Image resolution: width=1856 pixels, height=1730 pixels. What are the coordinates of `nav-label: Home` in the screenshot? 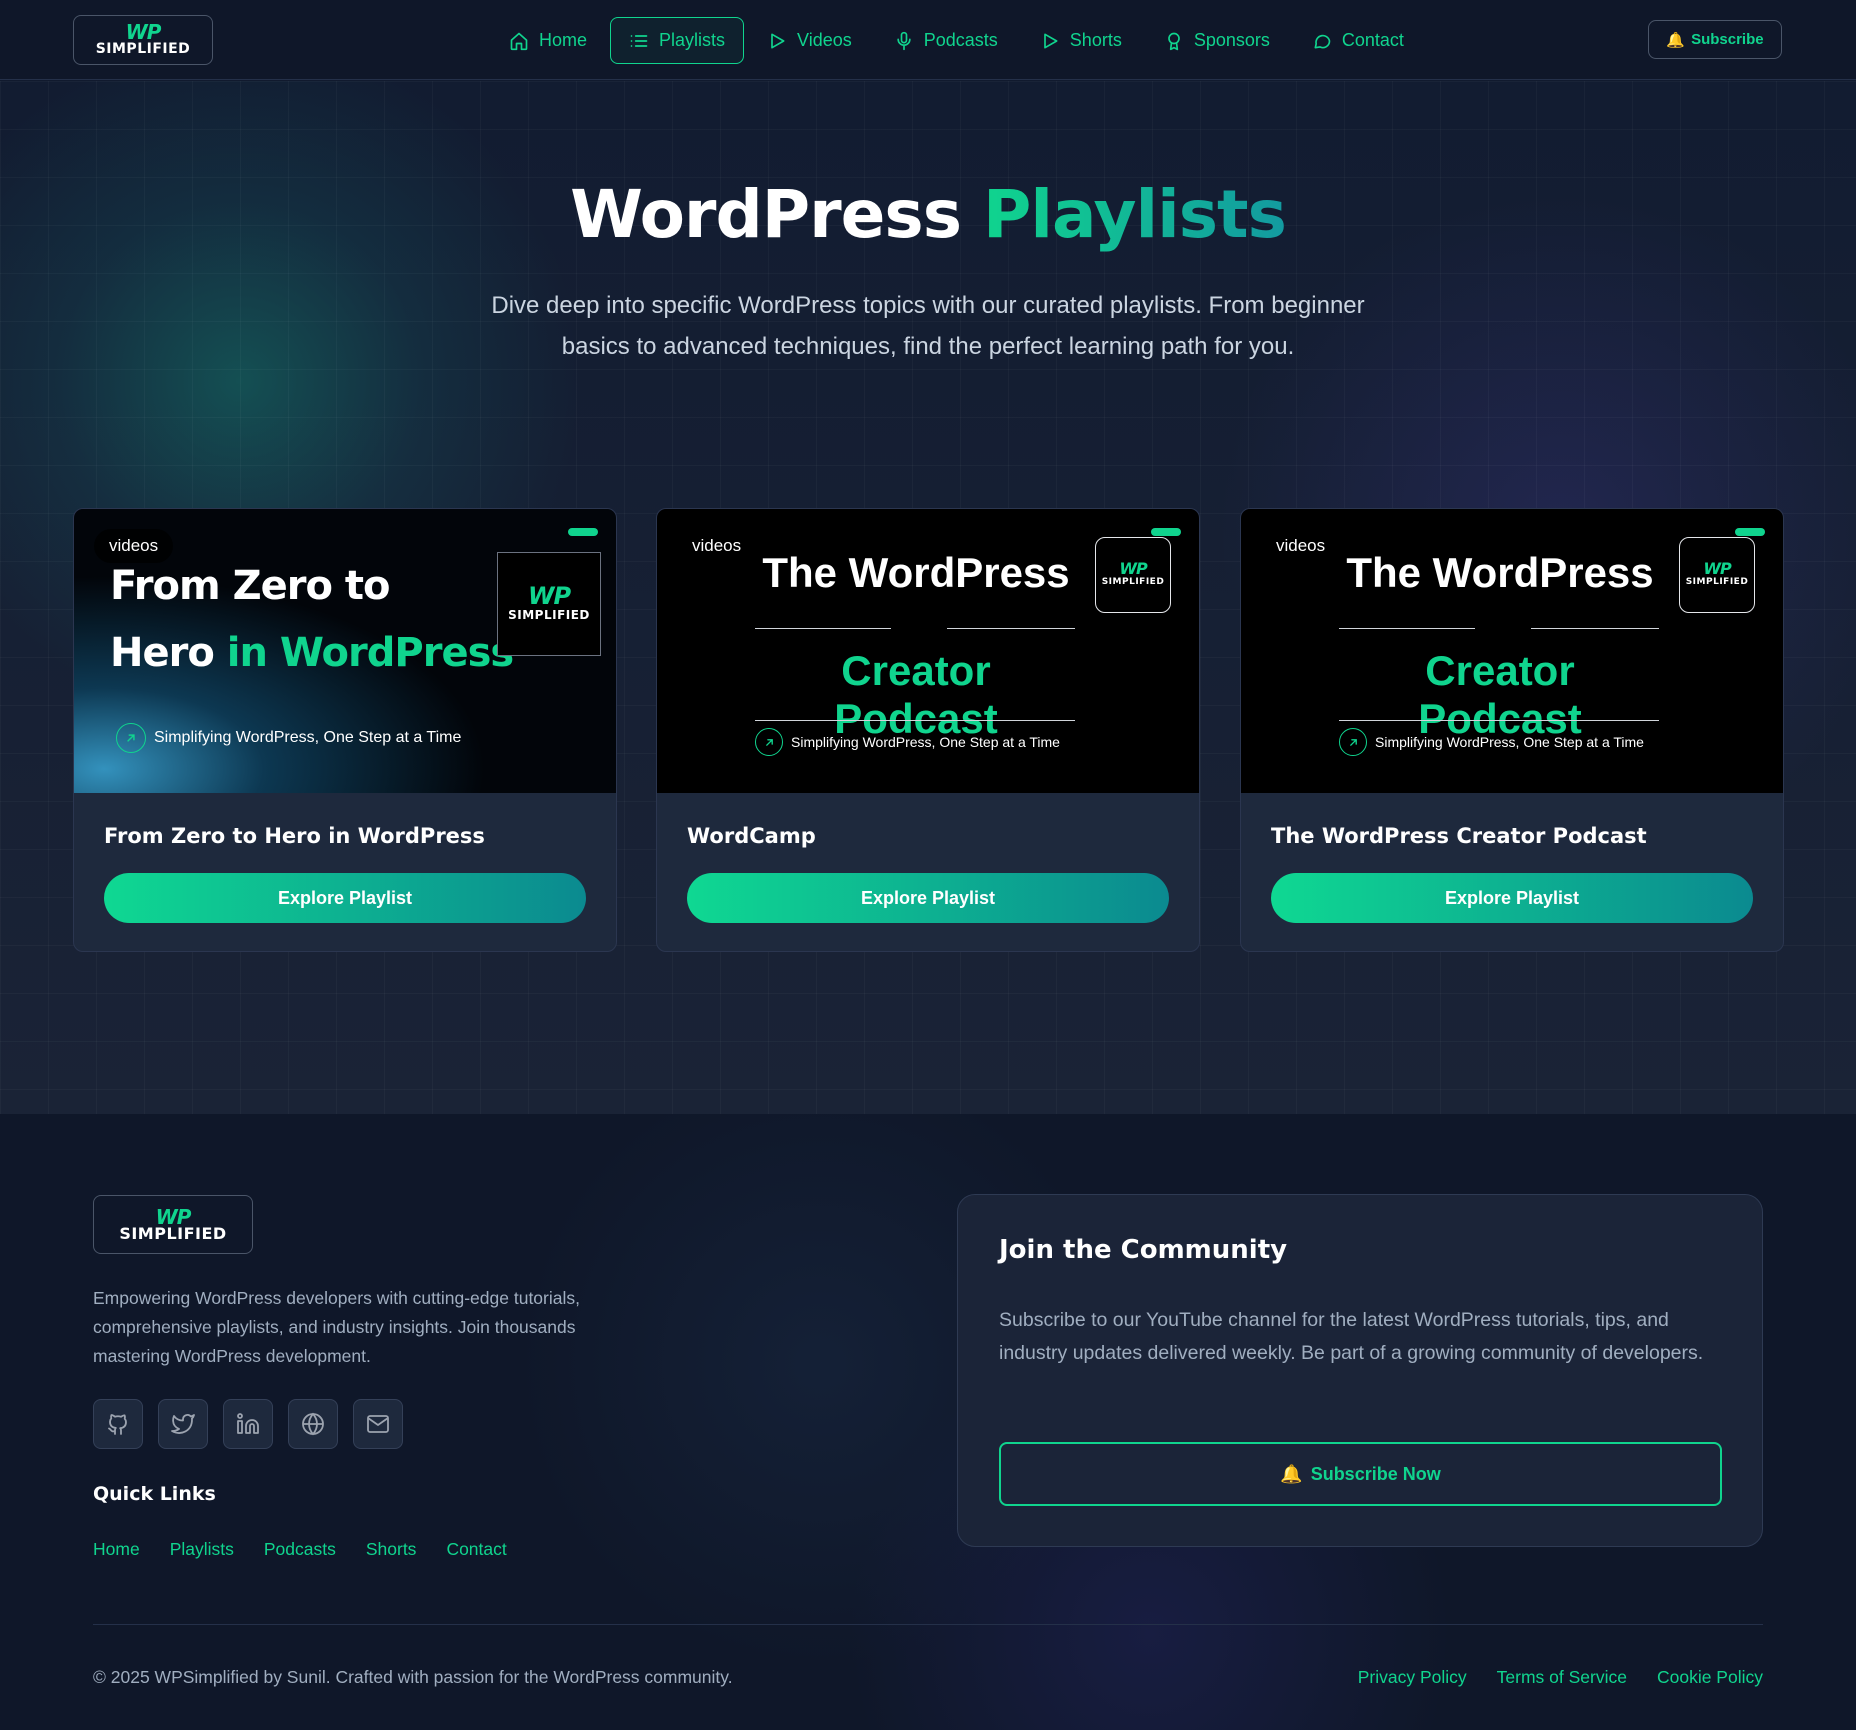 It's located at (563, 40).